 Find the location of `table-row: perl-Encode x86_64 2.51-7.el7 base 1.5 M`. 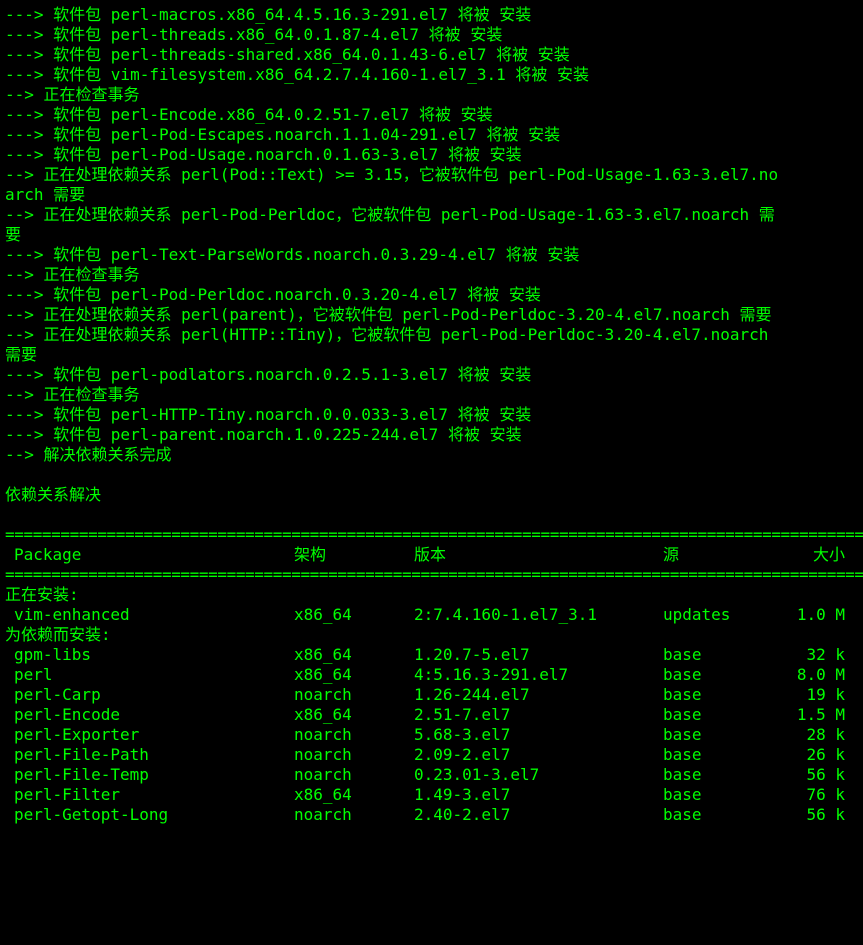

table-row: perl-Encode x86_64 2.51-7.el7 base 1.5 M is located at coordinates (431, 715).